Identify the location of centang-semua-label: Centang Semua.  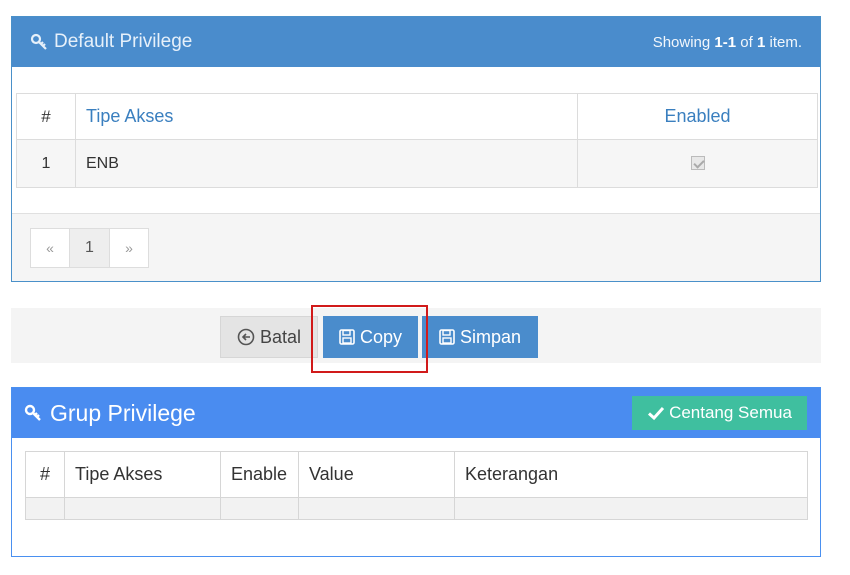
(730, 412).